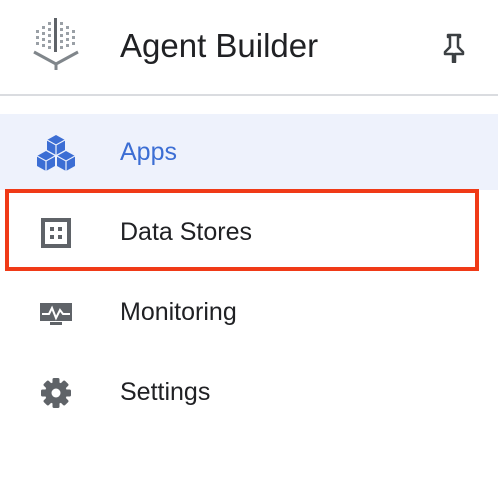  Describe the element at coordinates (148, 152) in the screenshot. I see `nav-item-label: Apps` at that location.